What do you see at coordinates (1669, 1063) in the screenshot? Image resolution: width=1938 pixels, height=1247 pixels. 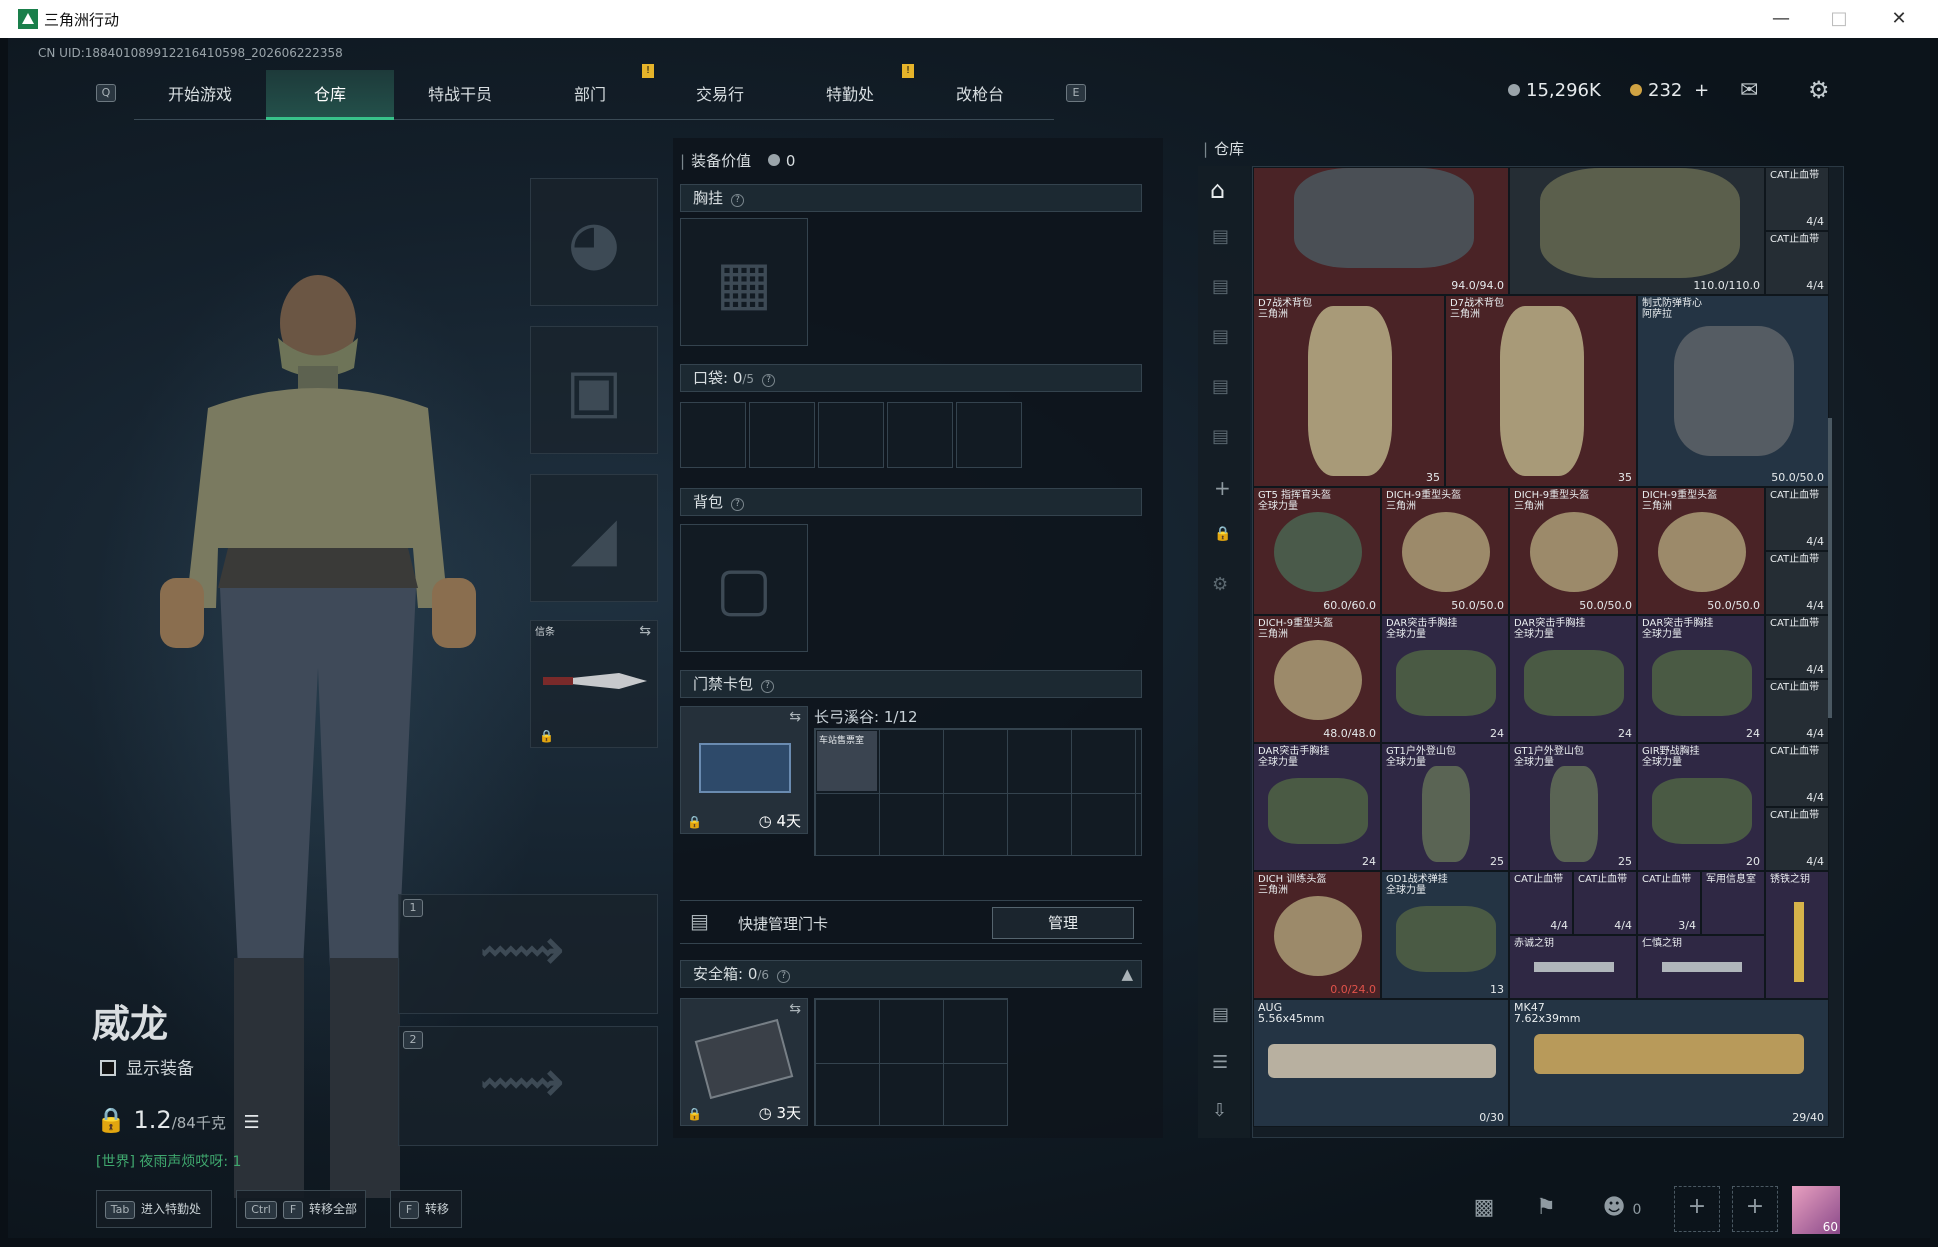 I see `weapon-item: MK47 7.62x39mm 29/40` at bounding box center [1669, 1063].